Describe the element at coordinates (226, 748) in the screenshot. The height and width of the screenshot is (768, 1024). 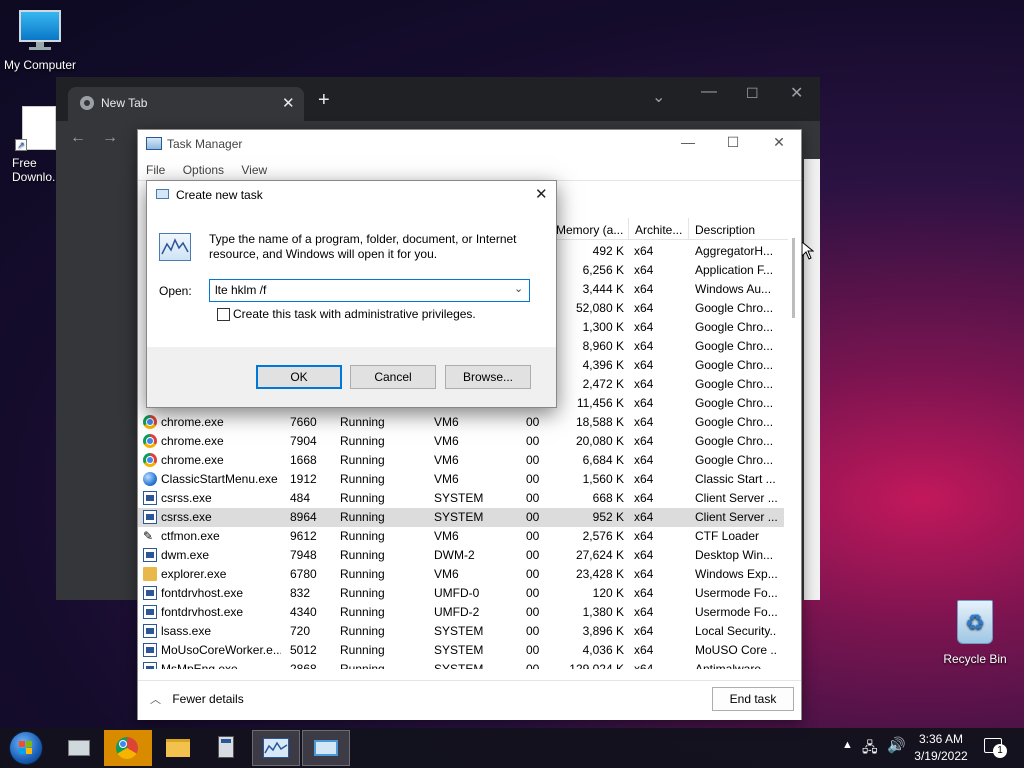
I see `taskbar-calculator` at that location.